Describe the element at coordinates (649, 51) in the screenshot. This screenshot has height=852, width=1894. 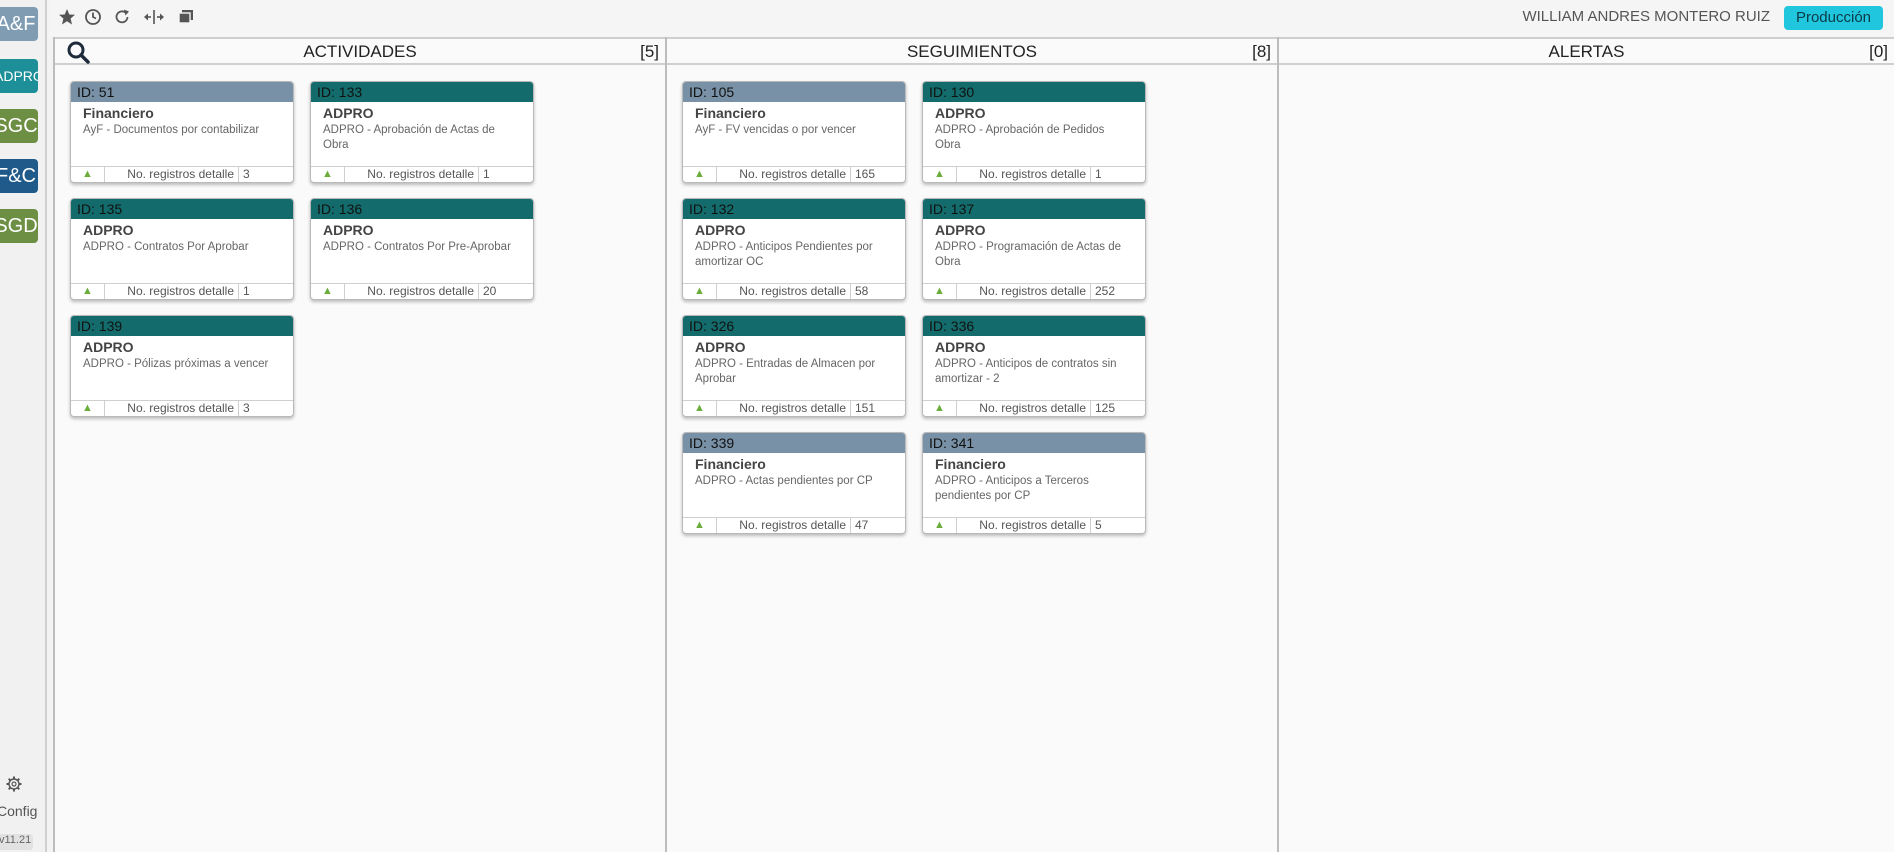
I see `column-count: [5]` at that location.